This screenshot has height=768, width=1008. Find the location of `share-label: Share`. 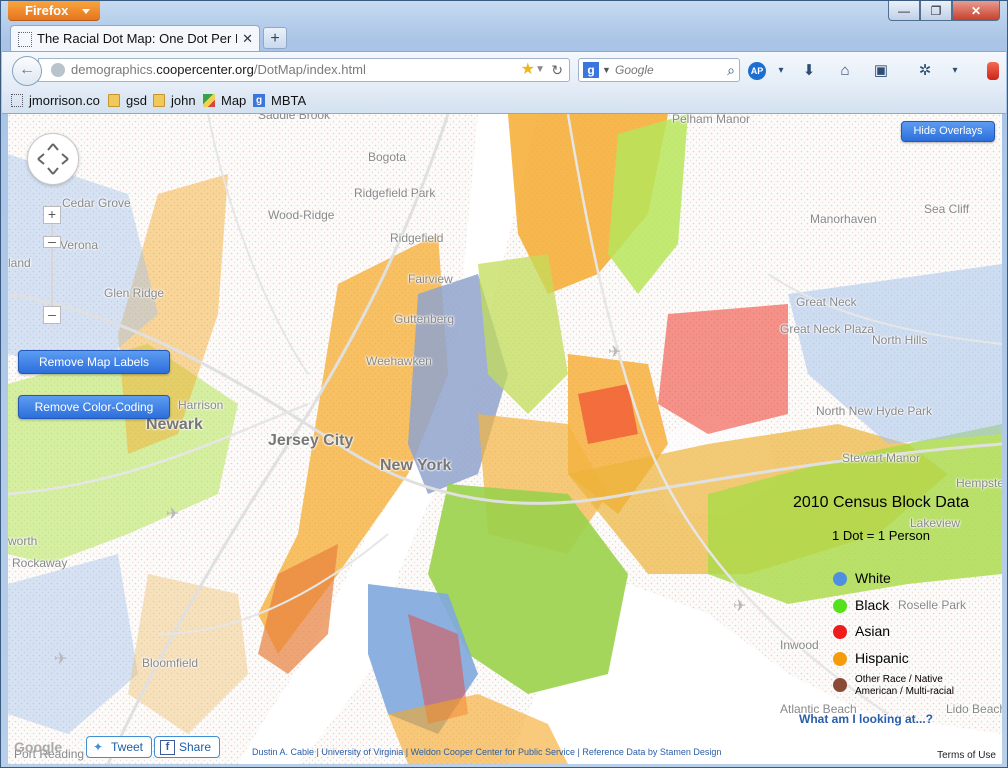

share-label: Share is located at coordinates (195, 747).